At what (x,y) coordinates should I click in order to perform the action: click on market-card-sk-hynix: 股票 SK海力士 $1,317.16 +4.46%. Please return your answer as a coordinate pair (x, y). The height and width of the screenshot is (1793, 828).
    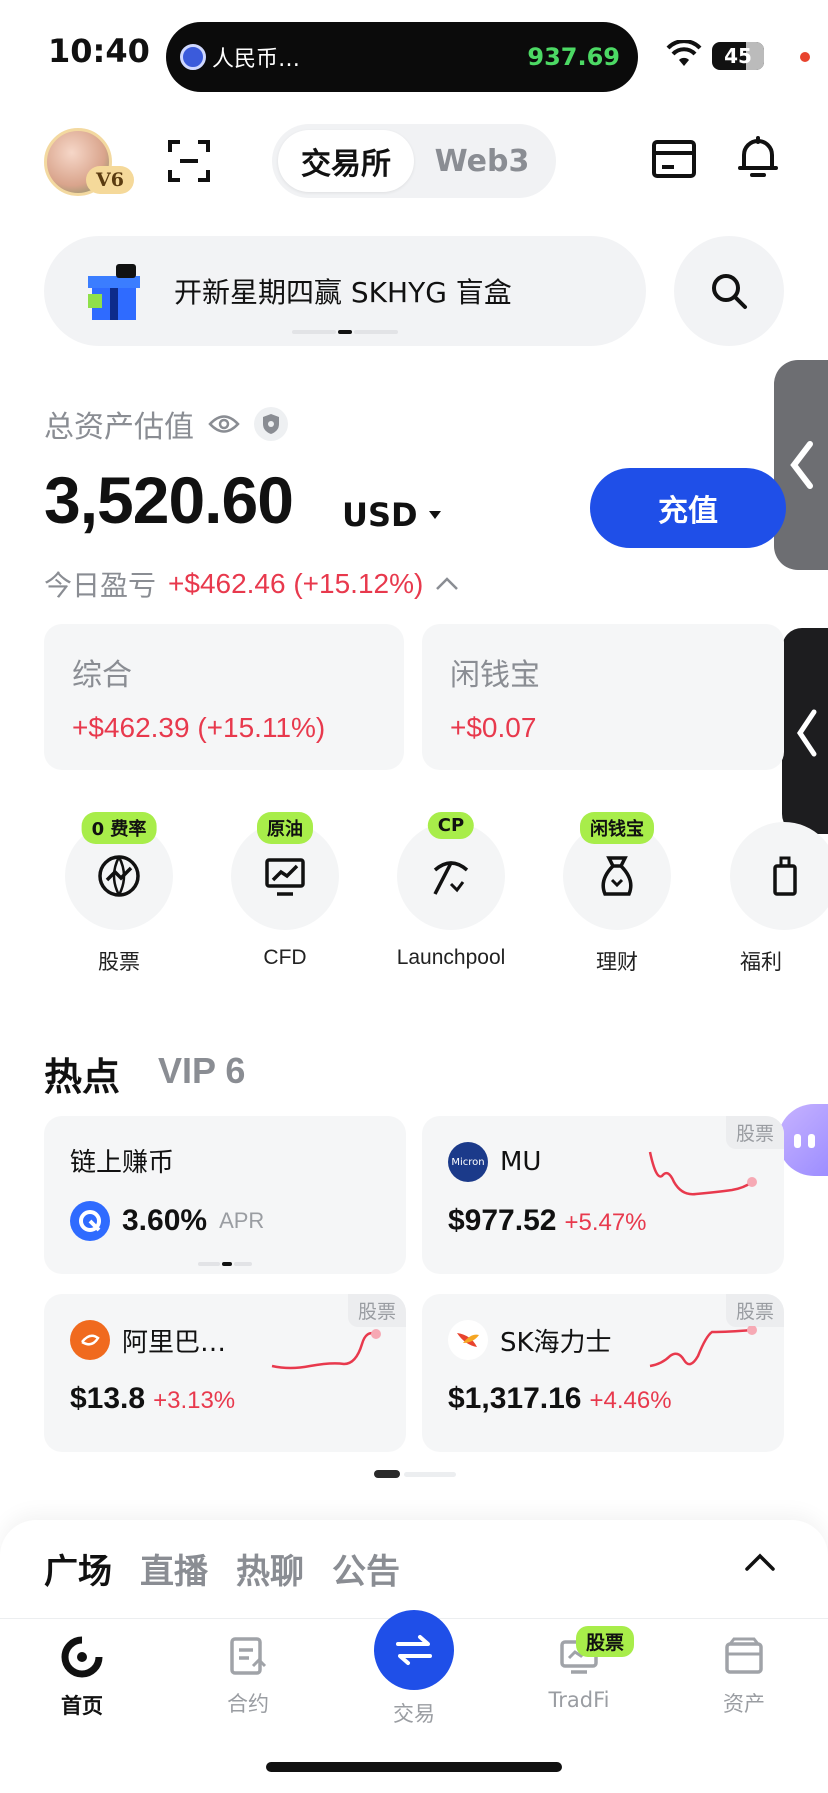
    Looking at the image, I should click on (603, 1373).